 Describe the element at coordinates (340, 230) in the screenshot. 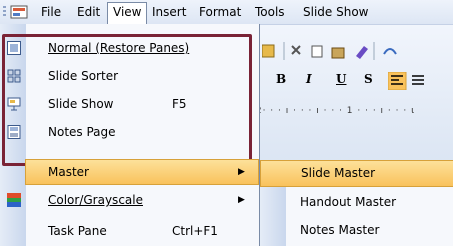

I see `submenu-item-label: Notes Master` at that location.